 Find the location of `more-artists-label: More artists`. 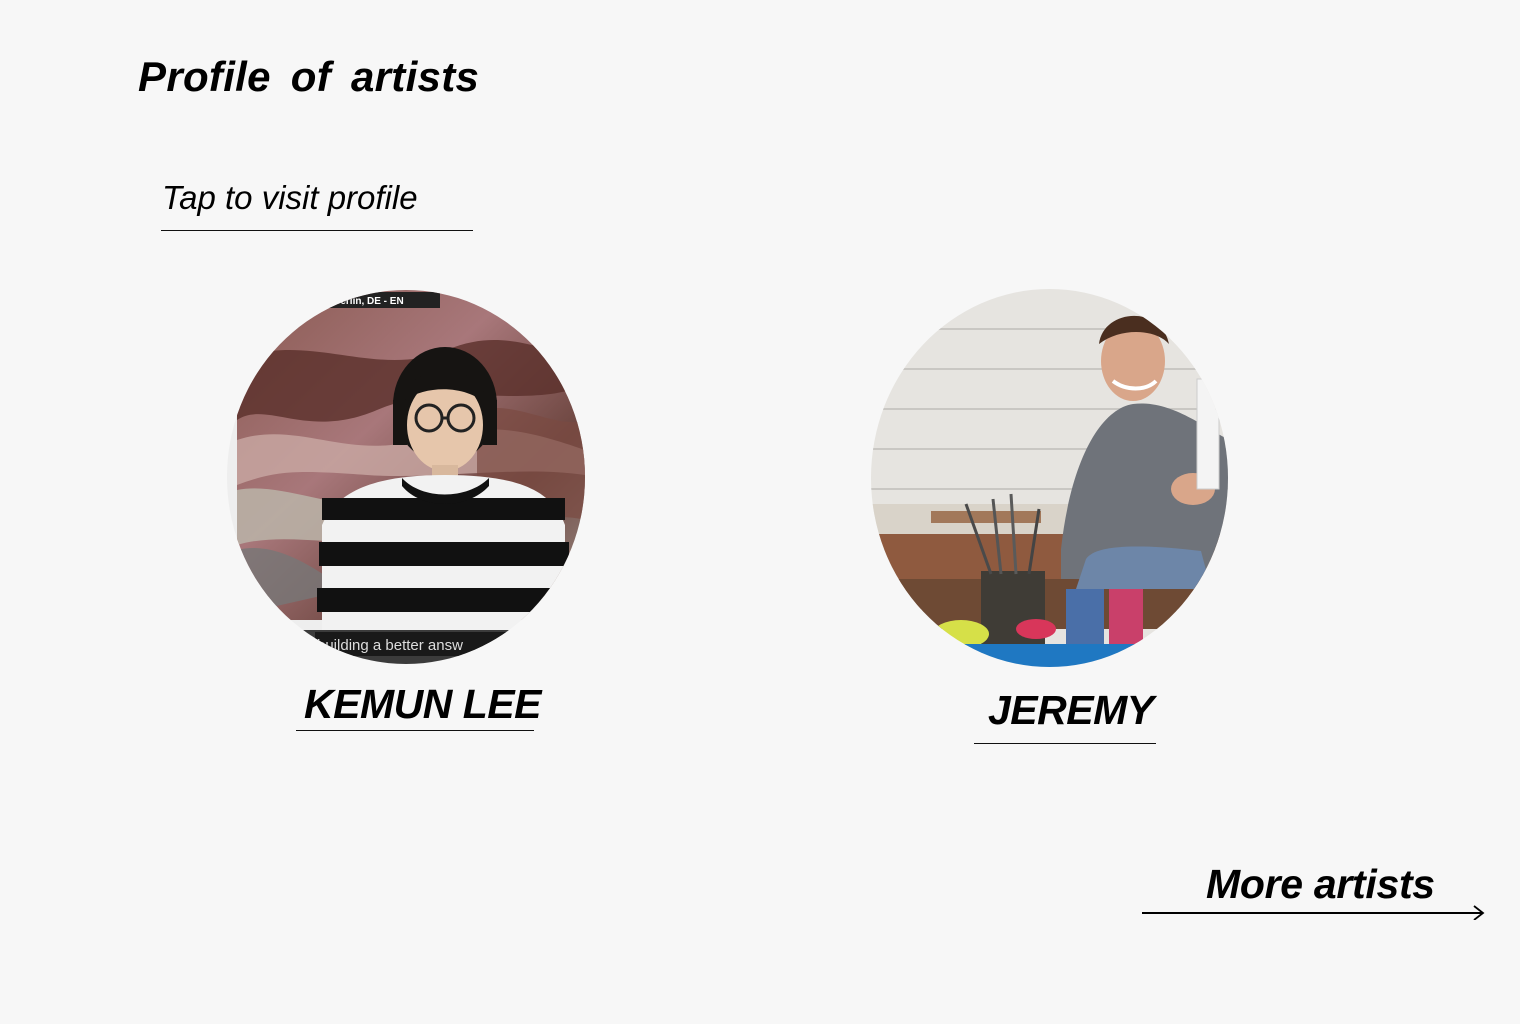

more-artists-label: More artists is located at coordinates (1320, 884).